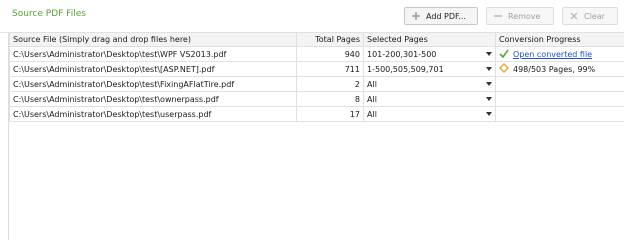 The height and width of the screenshot is (240, 624). Describe the element at coordinates (594, 16) in the screenshot. I see `clear-label: Clear` at that location.